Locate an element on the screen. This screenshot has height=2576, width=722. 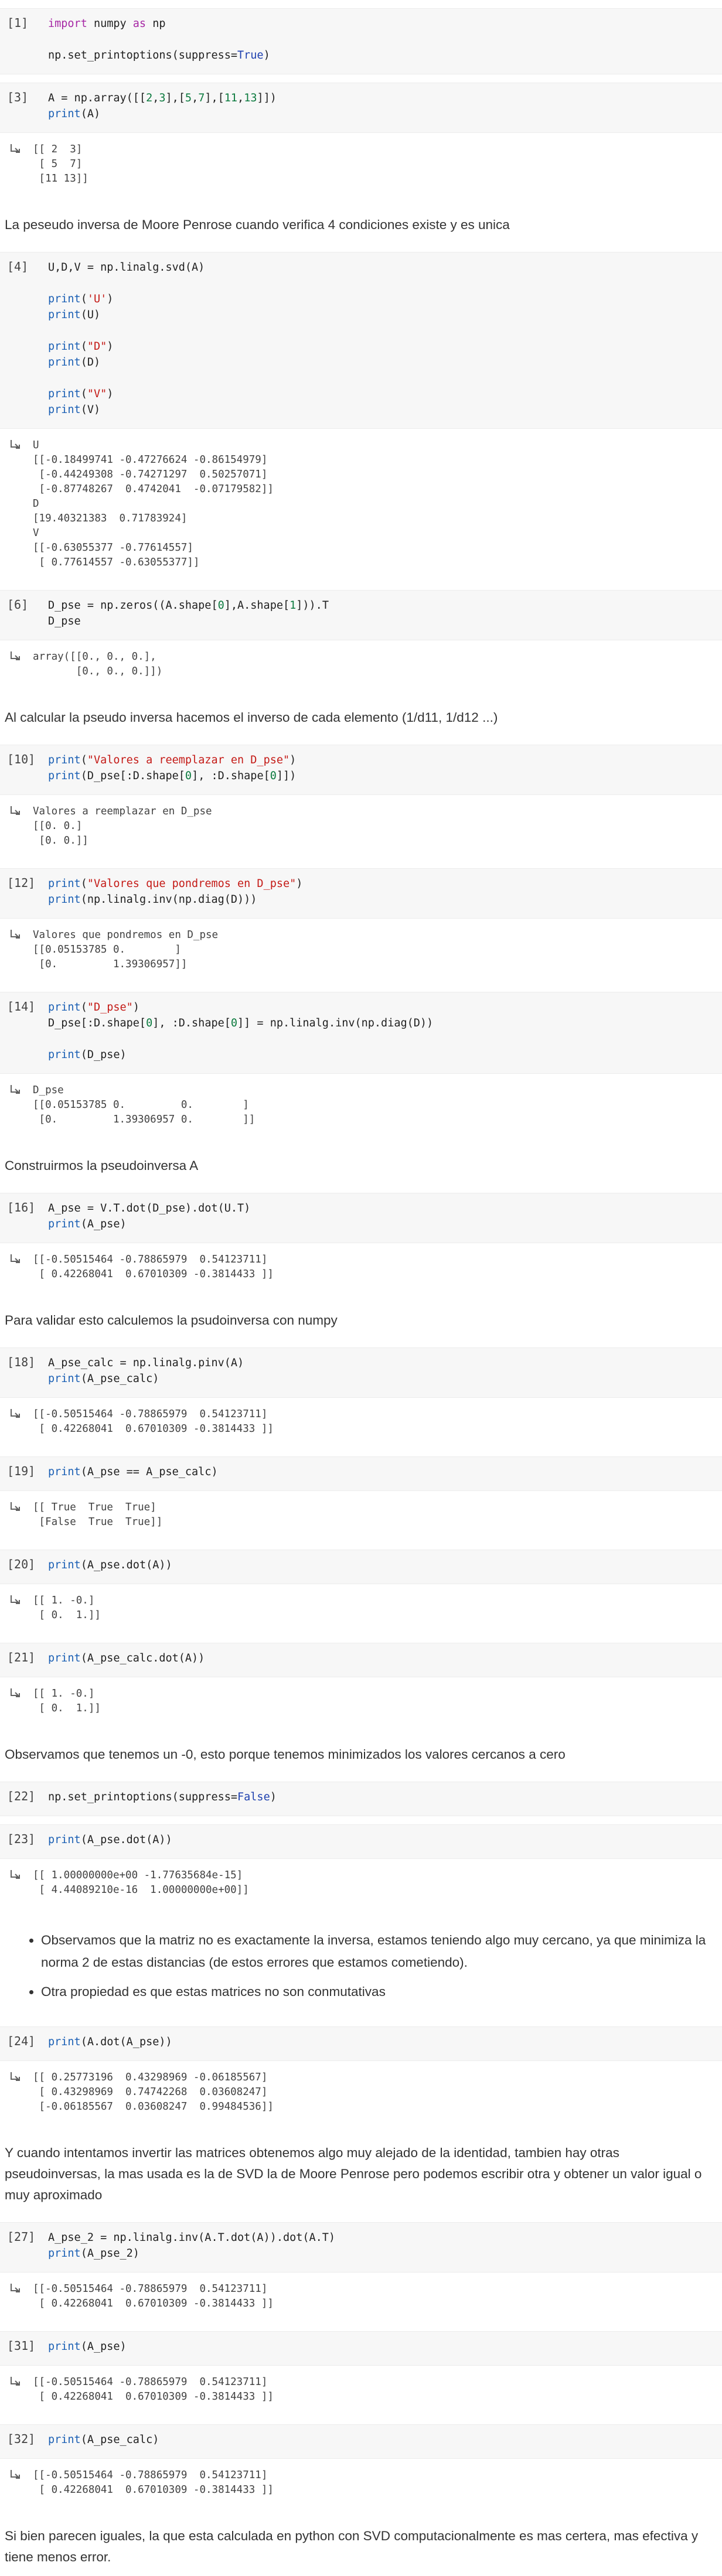
code-source: print(A_pse_calc.dot(A)) is located at coordinates (126, 1658).